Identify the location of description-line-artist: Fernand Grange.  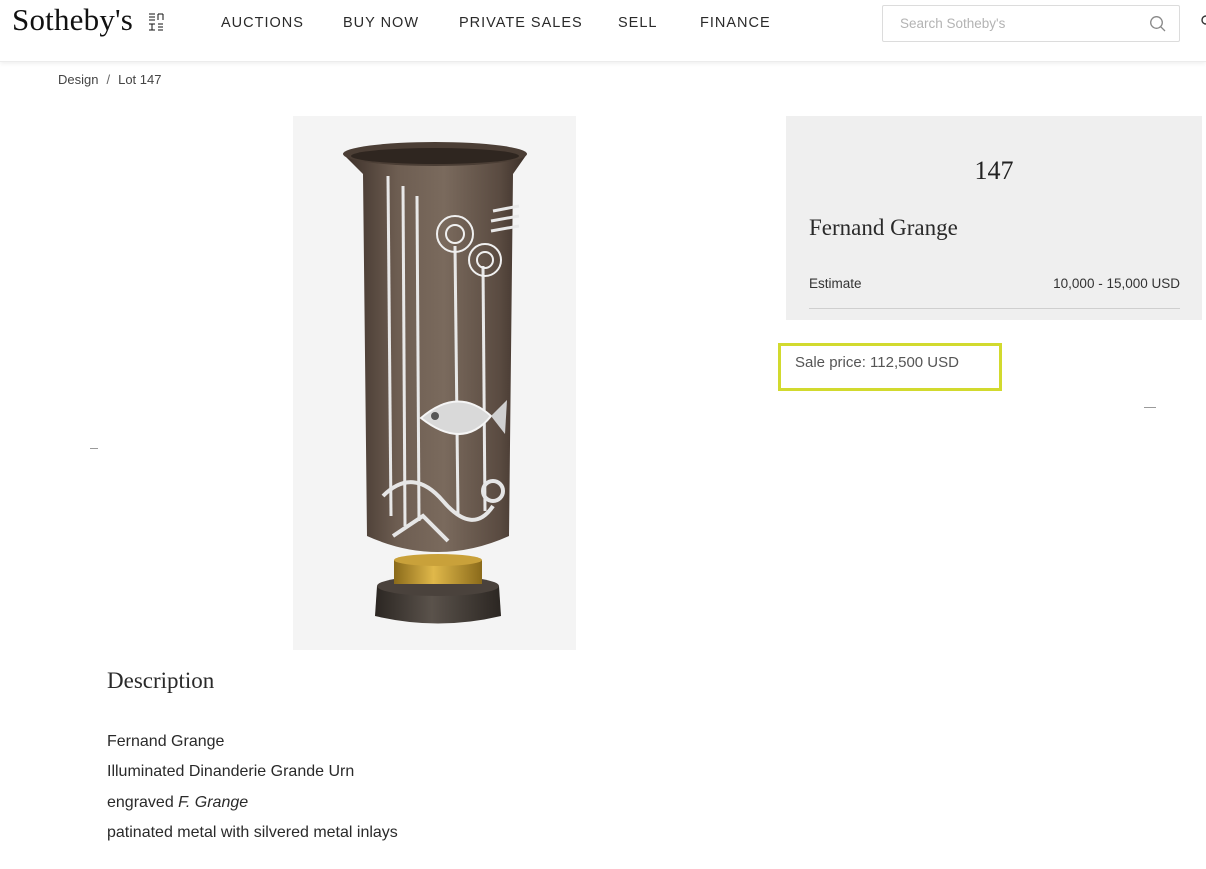
(166, 741).